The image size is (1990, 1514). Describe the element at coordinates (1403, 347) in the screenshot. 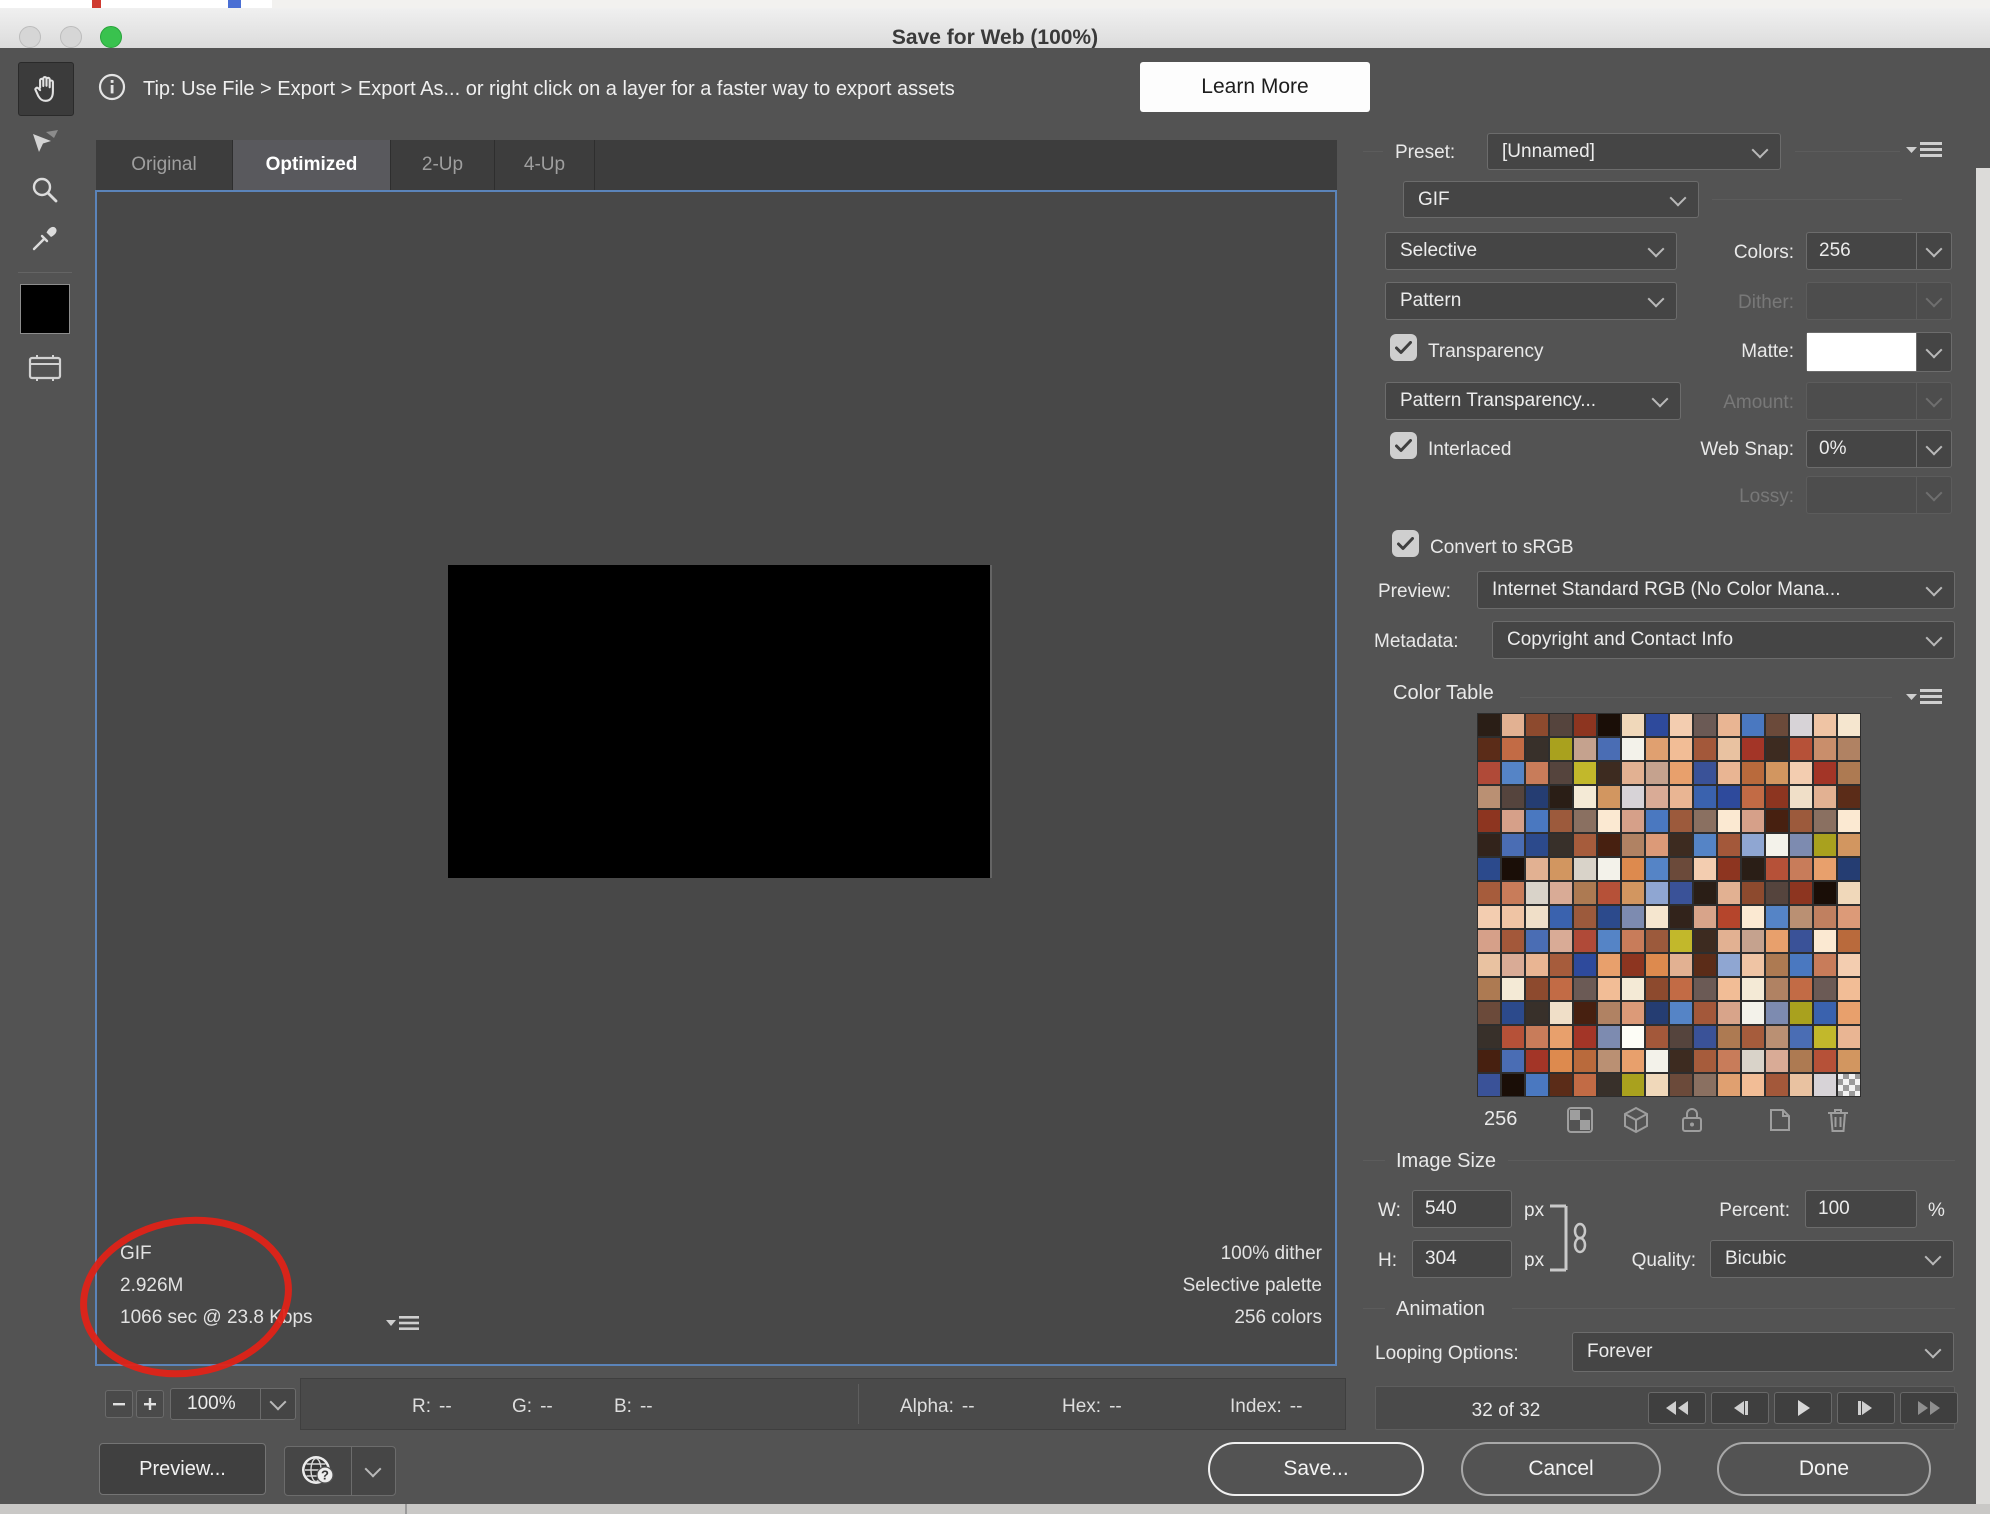

I see `transparency-checkbox` at that location.